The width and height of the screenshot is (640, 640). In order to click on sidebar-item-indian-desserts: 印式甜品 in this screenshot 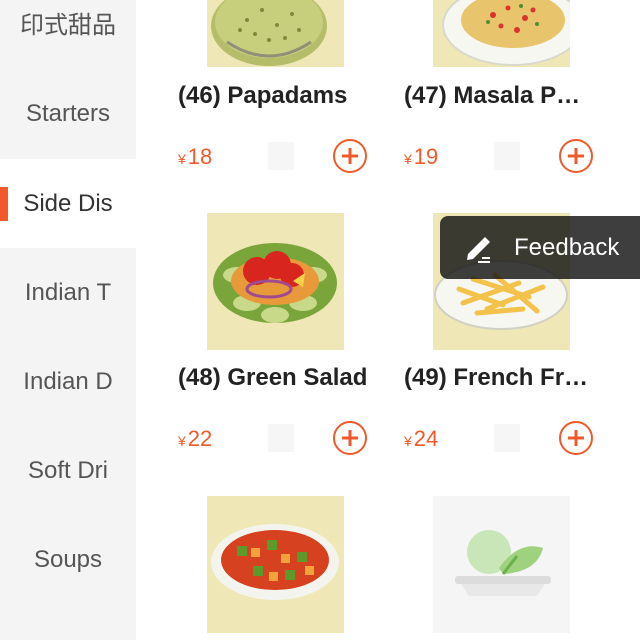, I will do `click(68, 33)`.